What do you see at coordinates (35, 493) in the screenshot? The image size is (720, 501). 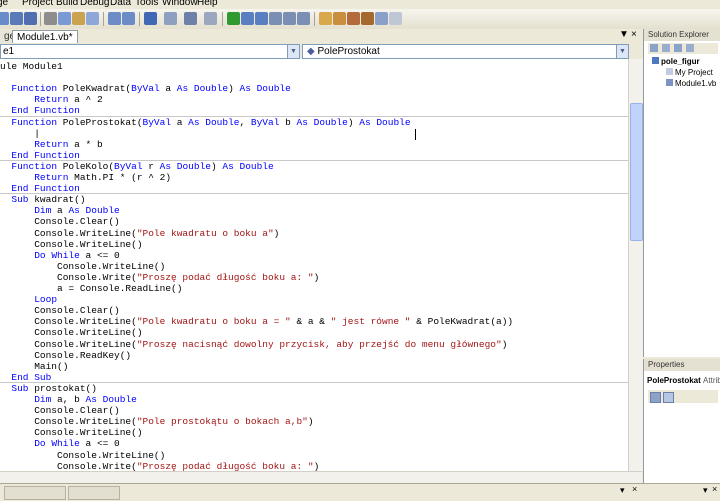 I see `output-window-tab` at bounding box center [35, 493].